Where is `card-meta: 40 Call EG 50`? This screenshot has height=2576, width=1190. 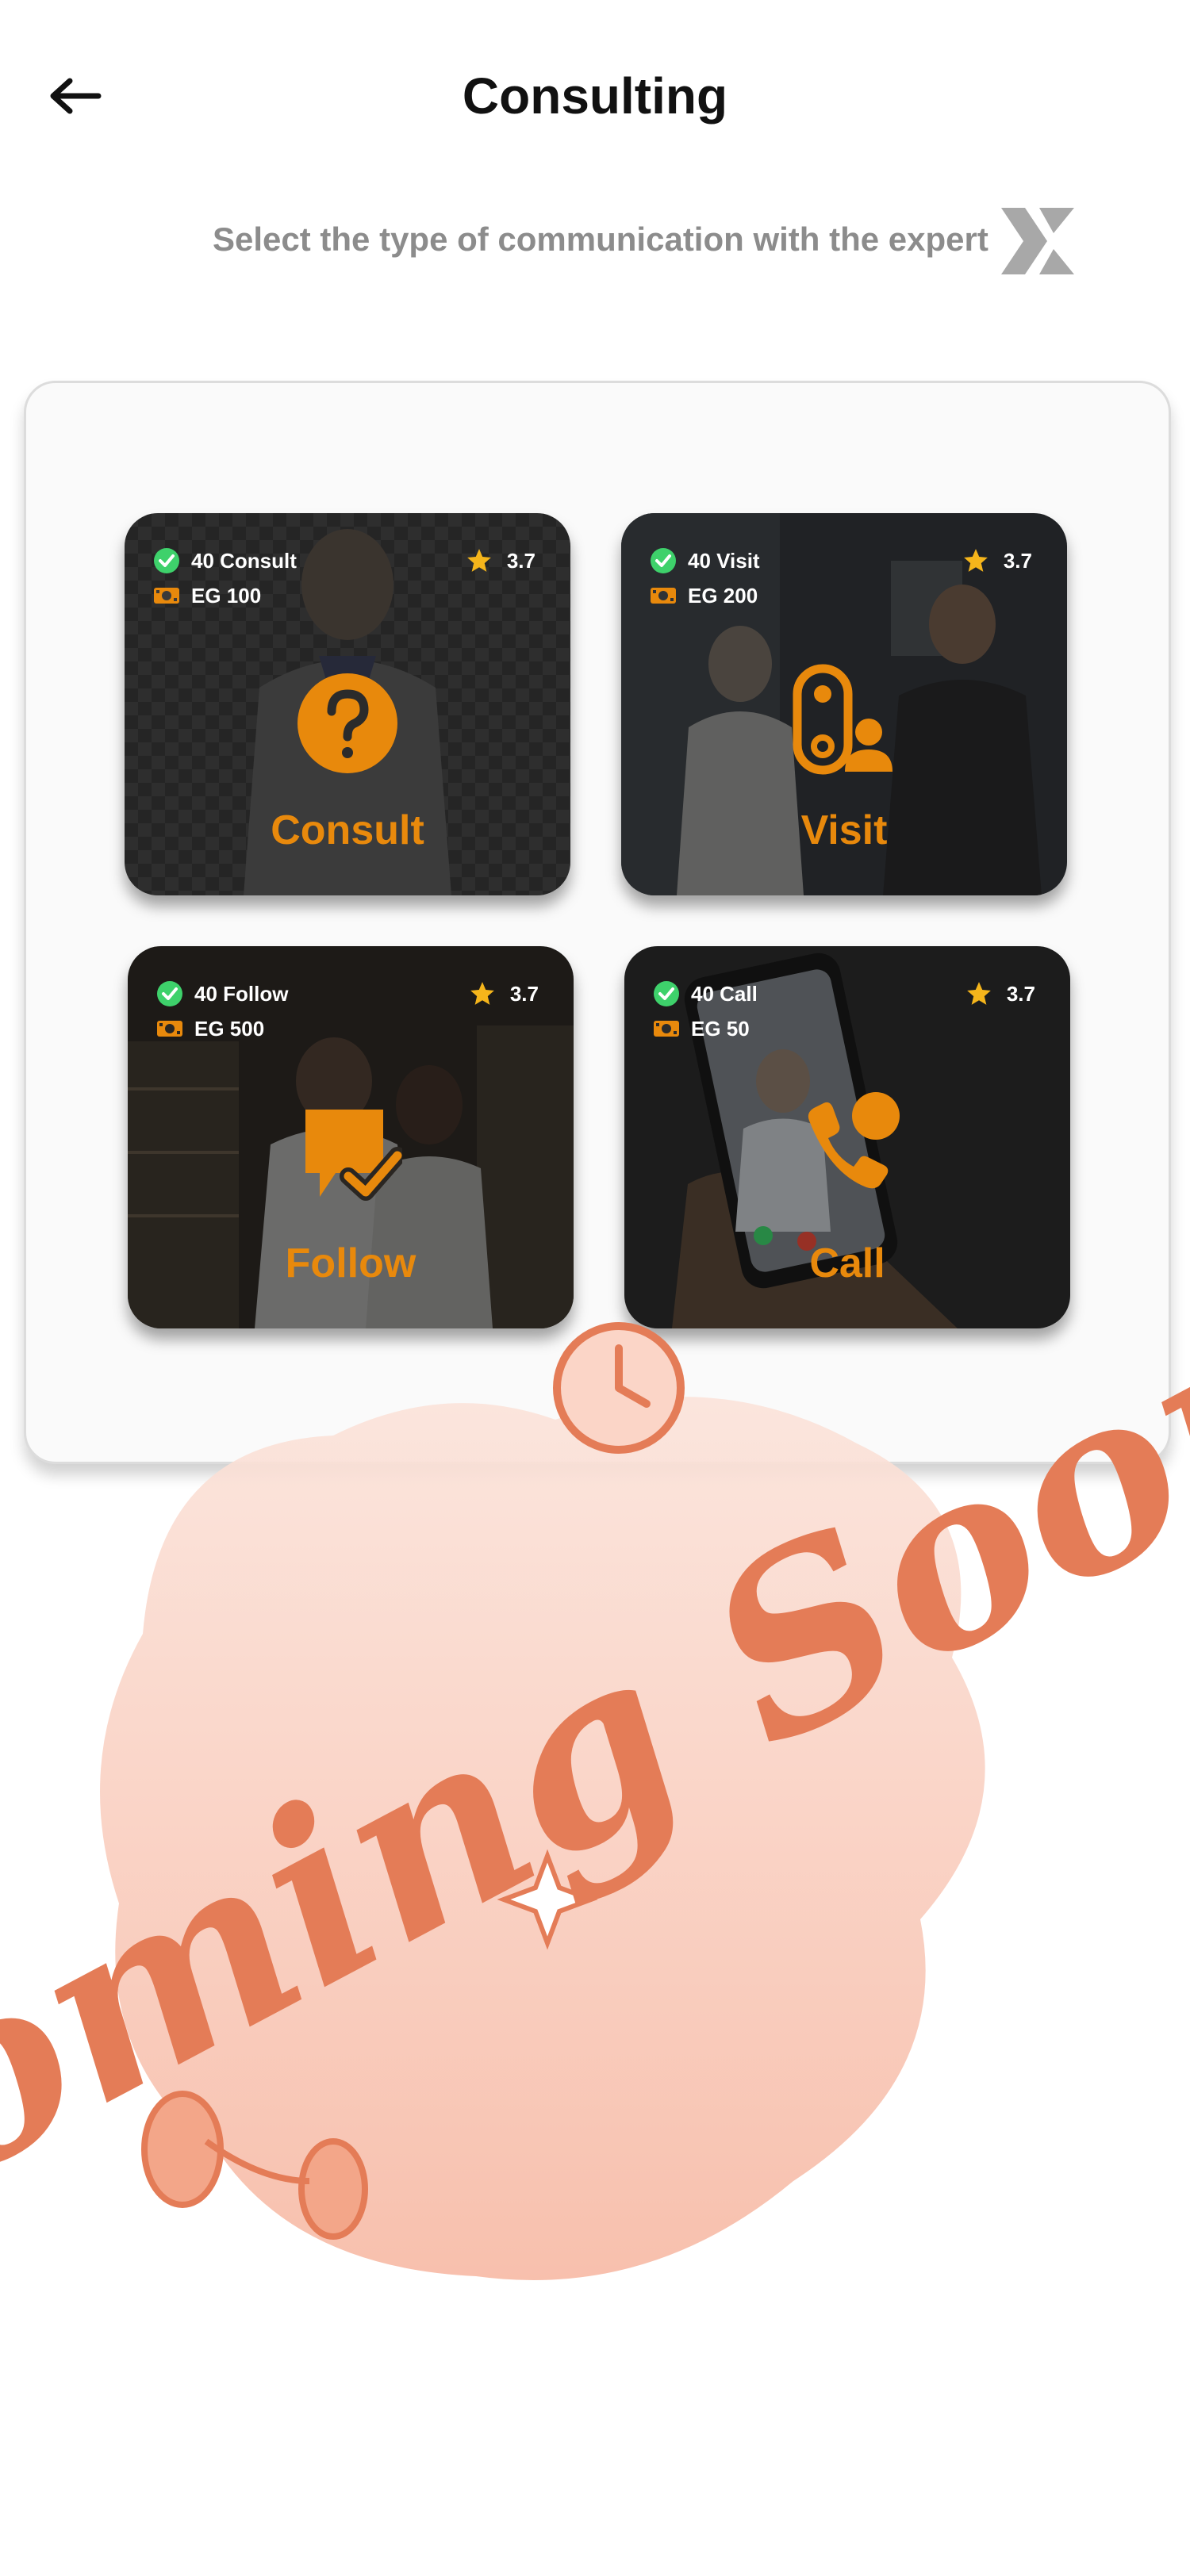 card-meta: 40 Call EG 50 is located at coordinates (705, 1011).